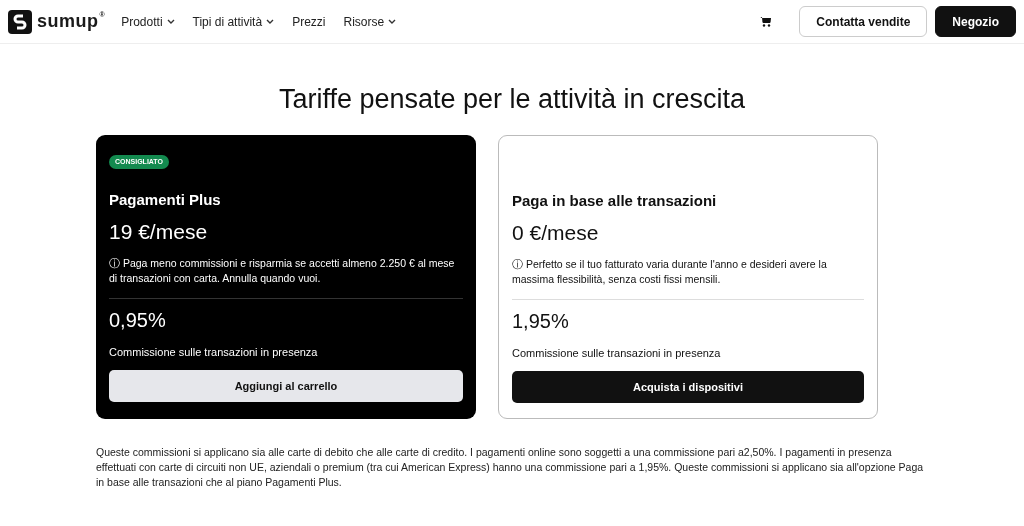 The image size is (1024, 526). I want to click on plan-price: 0 €/mese, so click(556, 233).